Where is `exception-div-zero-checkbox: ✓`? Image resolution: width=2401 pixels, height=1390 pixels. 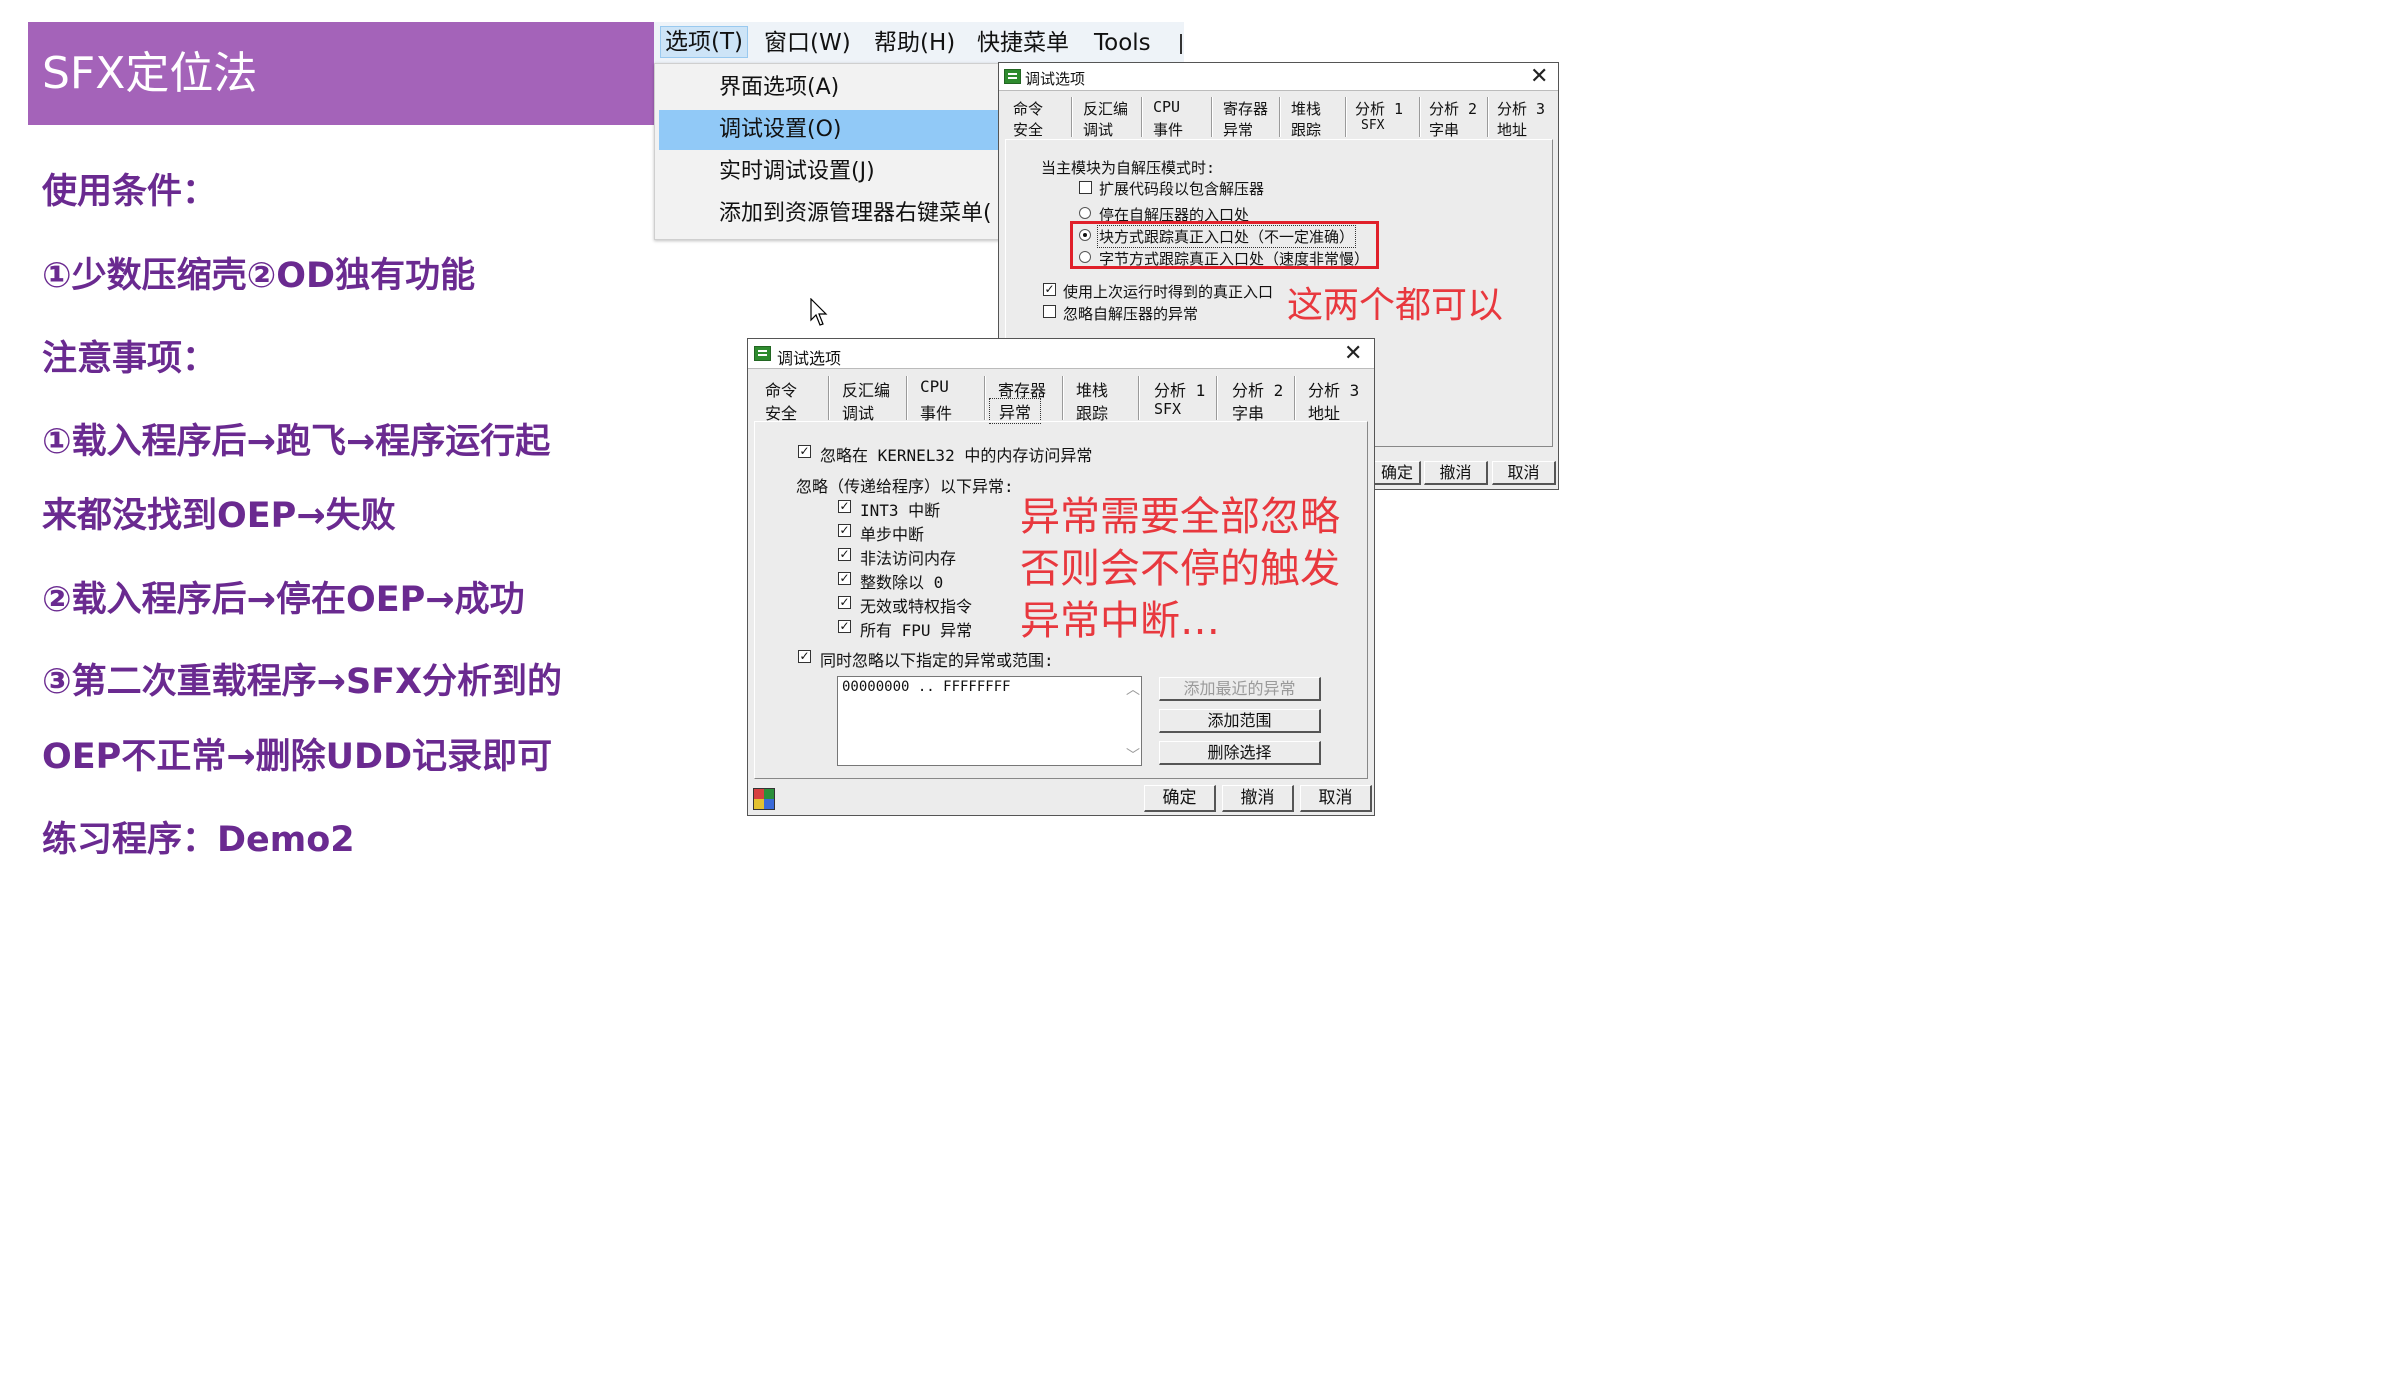
exception-div-zero-checkbox: ✓ is located at coordinates (844, 578).